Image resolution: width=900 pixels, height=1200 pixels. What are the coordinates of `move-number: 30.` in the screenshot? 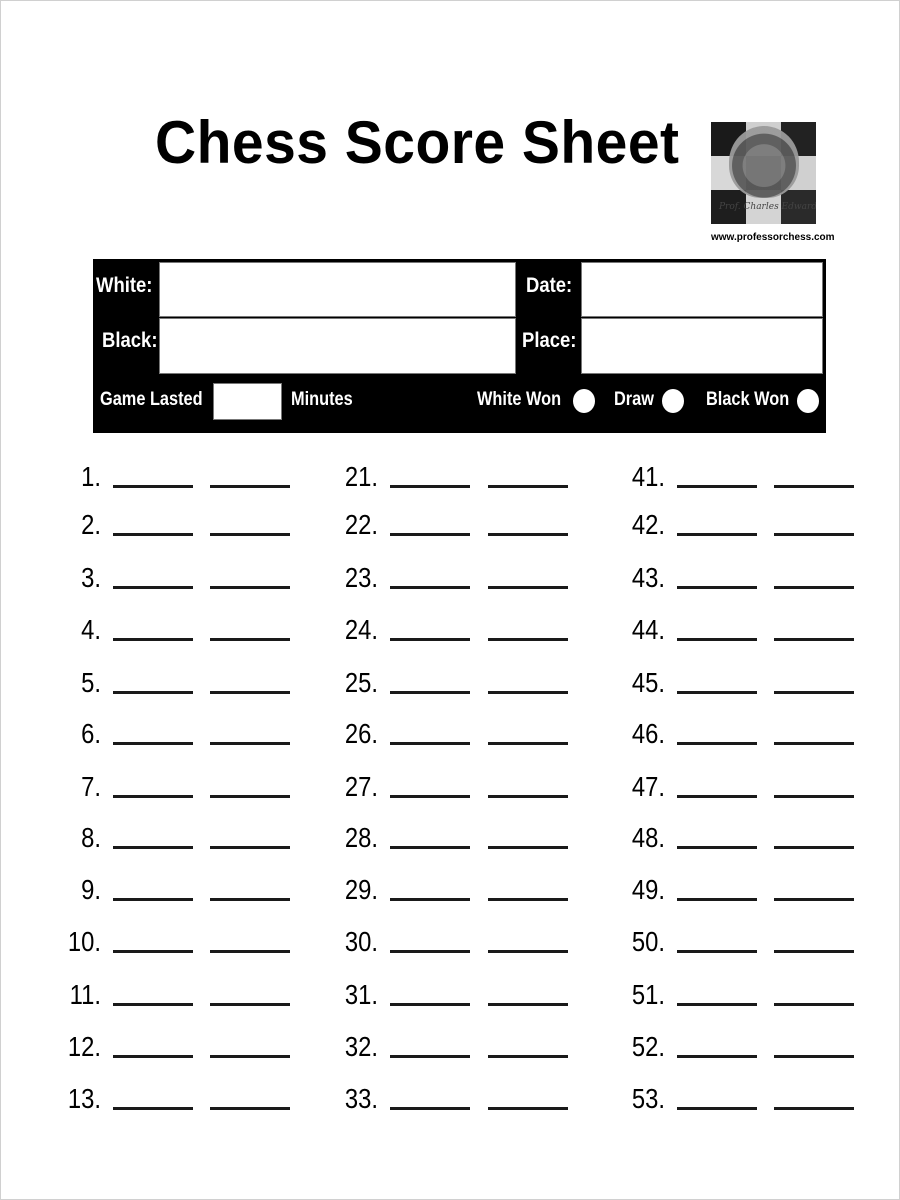 It's located at (361, 941).